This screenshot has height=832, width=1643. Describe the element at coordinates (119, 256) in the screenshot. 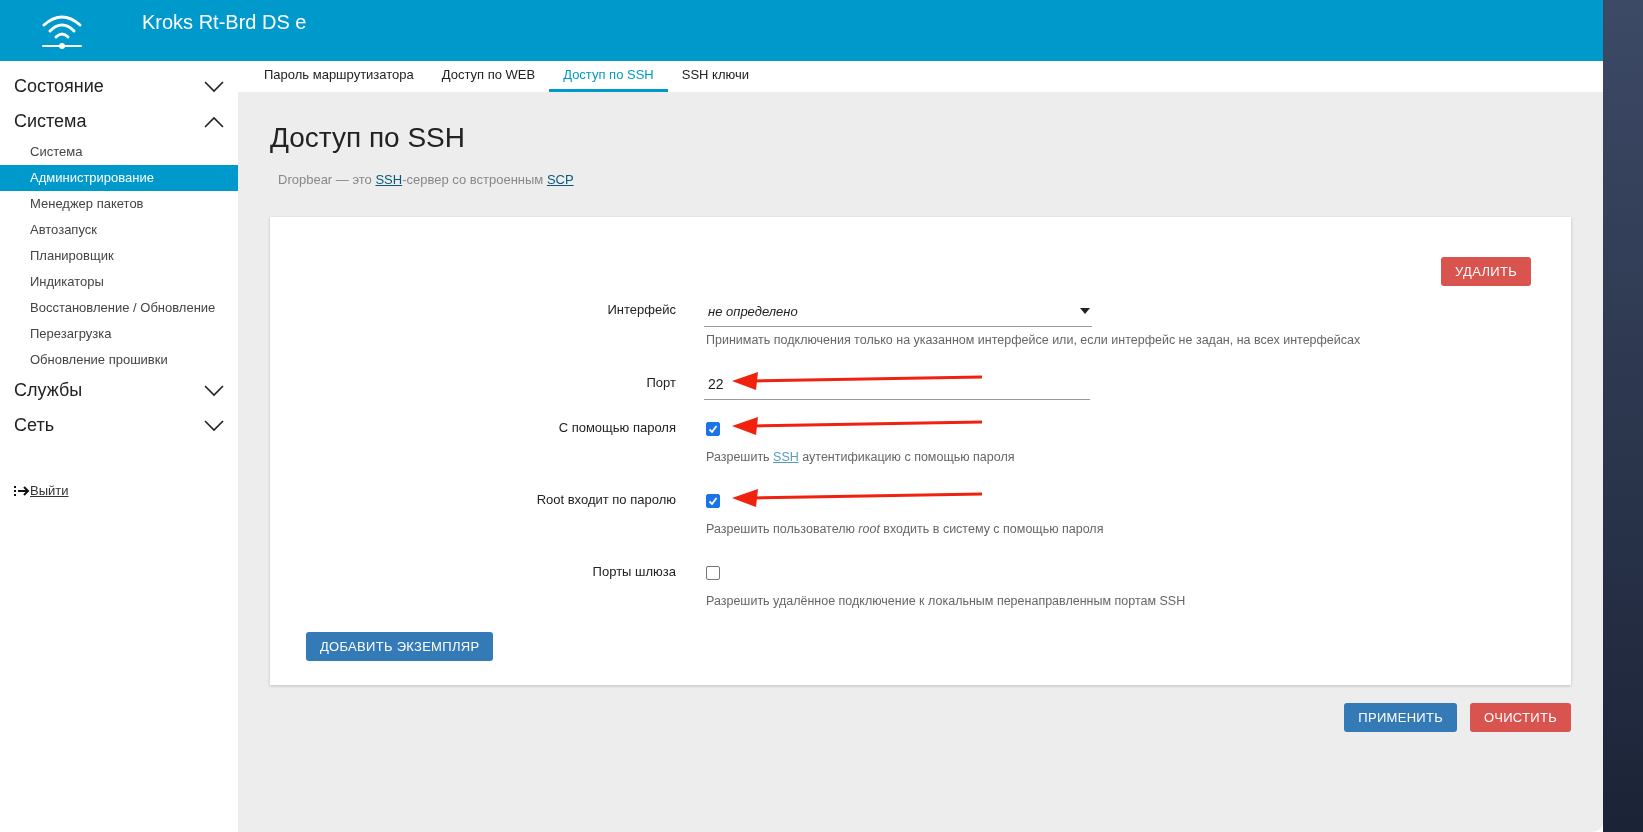

I see `sidebar-item: Планировщик` at that location.